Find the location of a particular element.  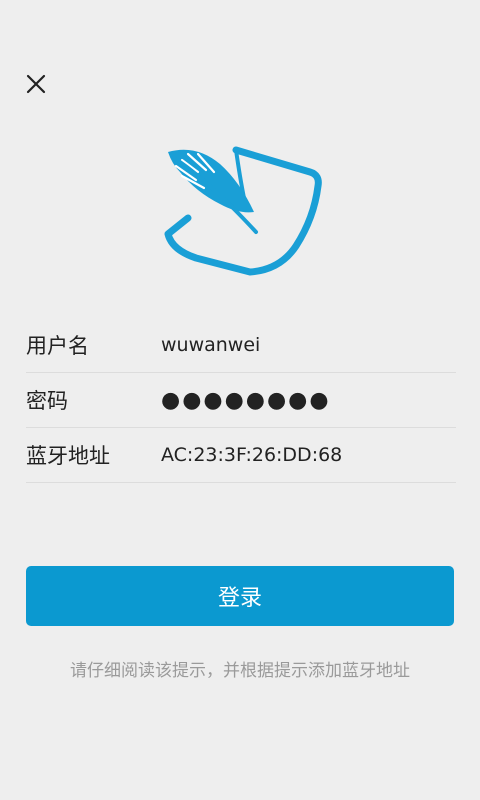

close-icon is located at coordinates (36, 84).